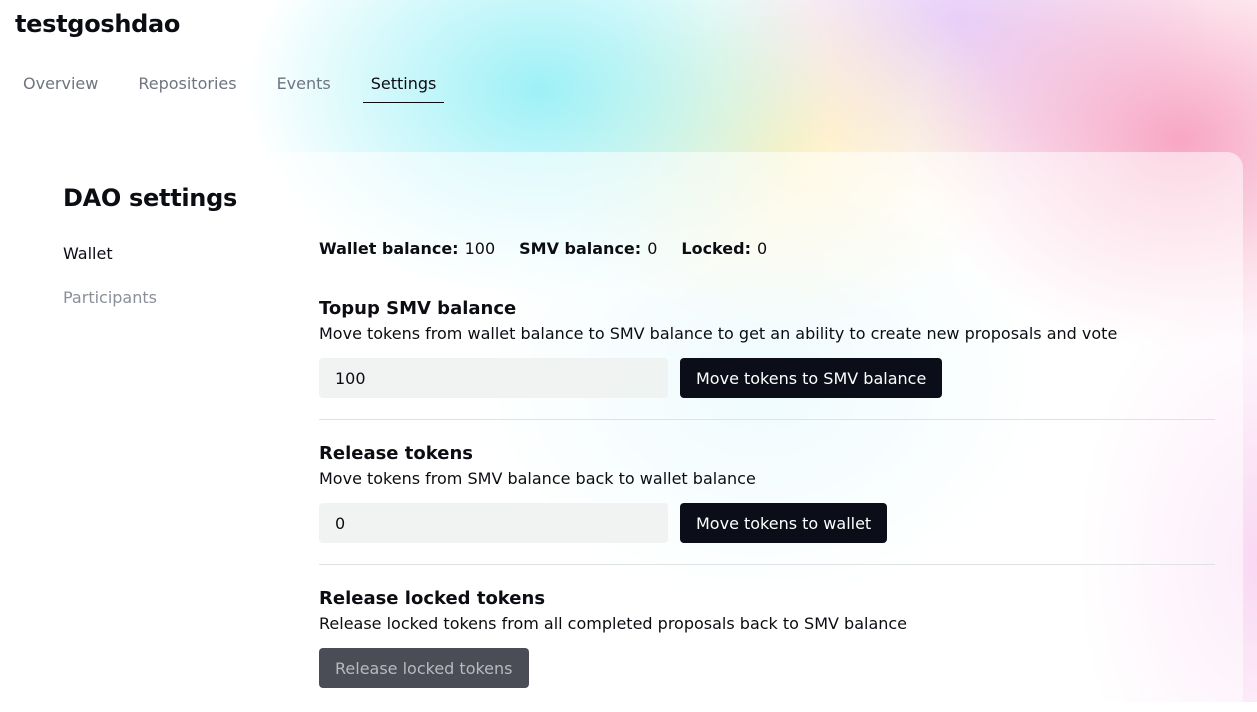 This screenshot has height=712, width=1257. Describe the element at coordinates (493, 523) in the screenshot. I see `release-amount-input` at that location.